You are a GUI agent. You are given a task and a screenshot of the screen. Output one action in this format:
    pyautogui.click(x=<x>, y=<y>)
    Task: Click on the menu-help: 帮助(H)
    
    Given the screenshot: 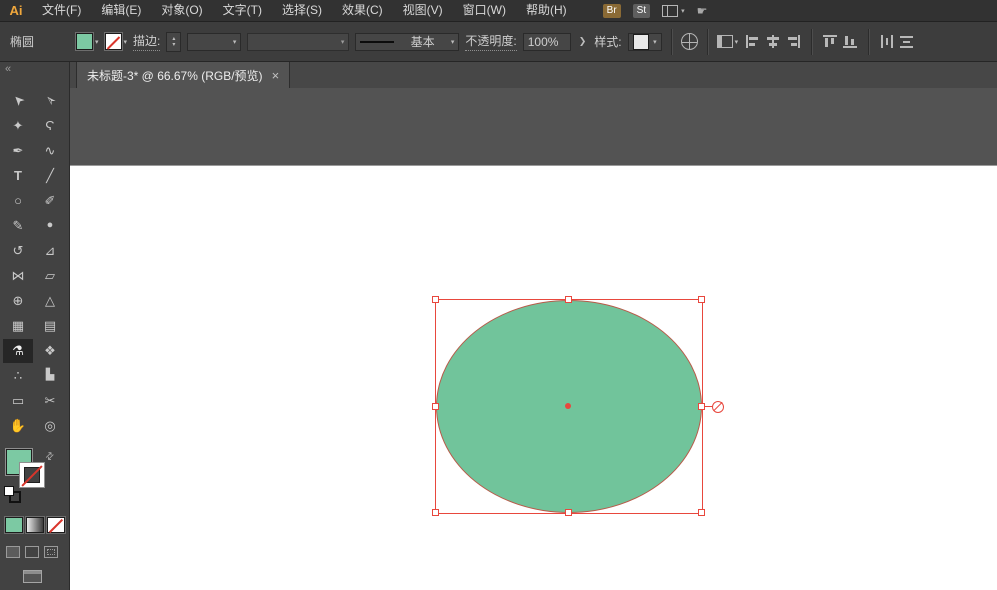 What is the action you would take?
    pyautogui.click(x=546, y=11)
    